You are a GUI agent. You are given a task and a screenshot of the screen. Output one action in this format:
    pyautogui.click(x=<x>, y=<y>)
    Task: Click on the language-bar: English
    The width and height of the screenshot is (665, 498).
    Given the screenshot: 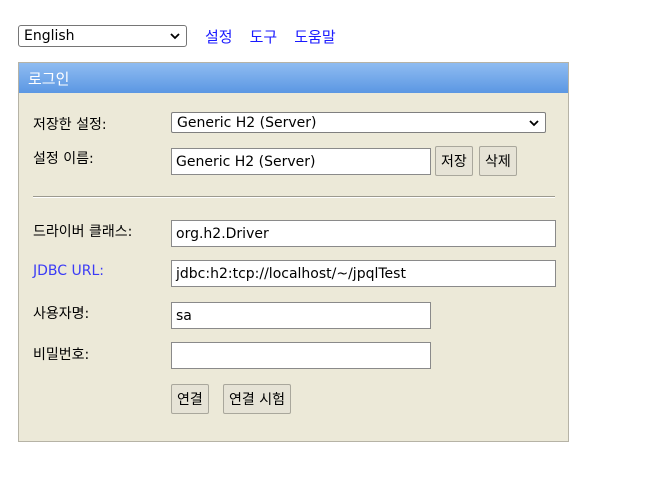 What is the action you would take?
    pyautogui.click(x=102, y=36)
    